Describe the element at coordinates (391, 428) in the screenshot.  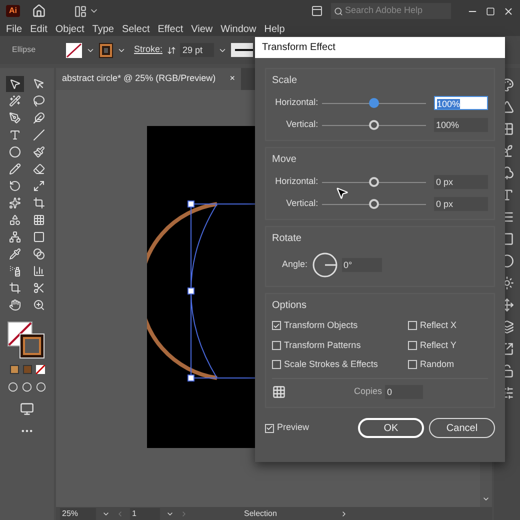
I see `ok-button: OK` at that location.